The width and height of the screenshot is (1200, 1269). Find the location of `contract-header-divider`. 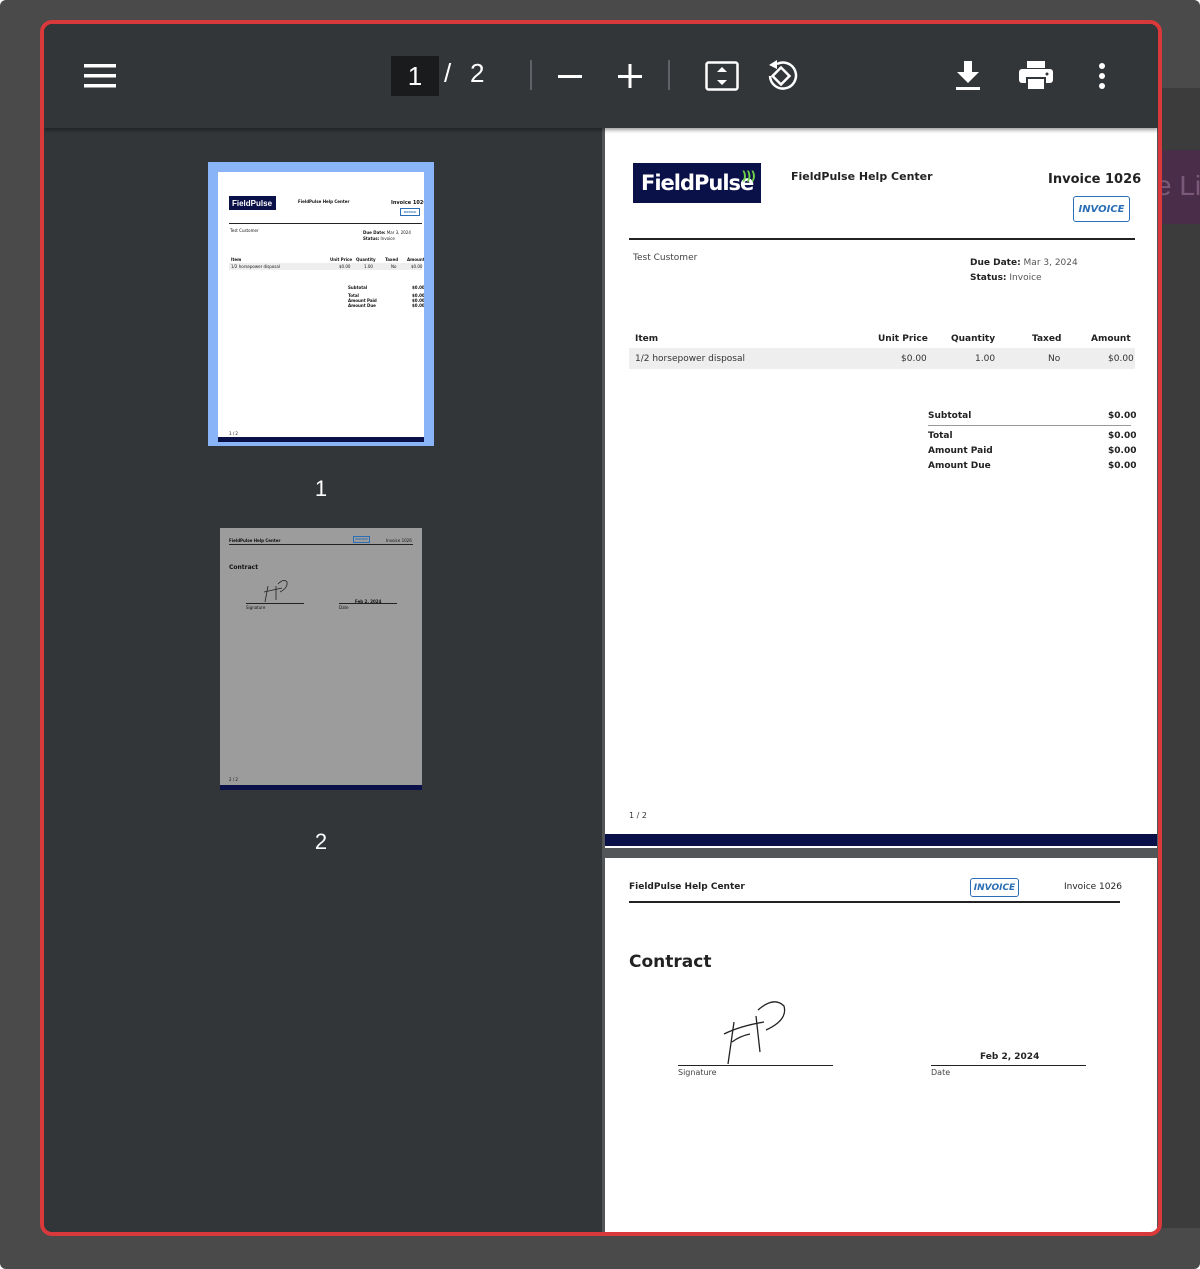

contract-header-divider is located at coordinates (874, 902).